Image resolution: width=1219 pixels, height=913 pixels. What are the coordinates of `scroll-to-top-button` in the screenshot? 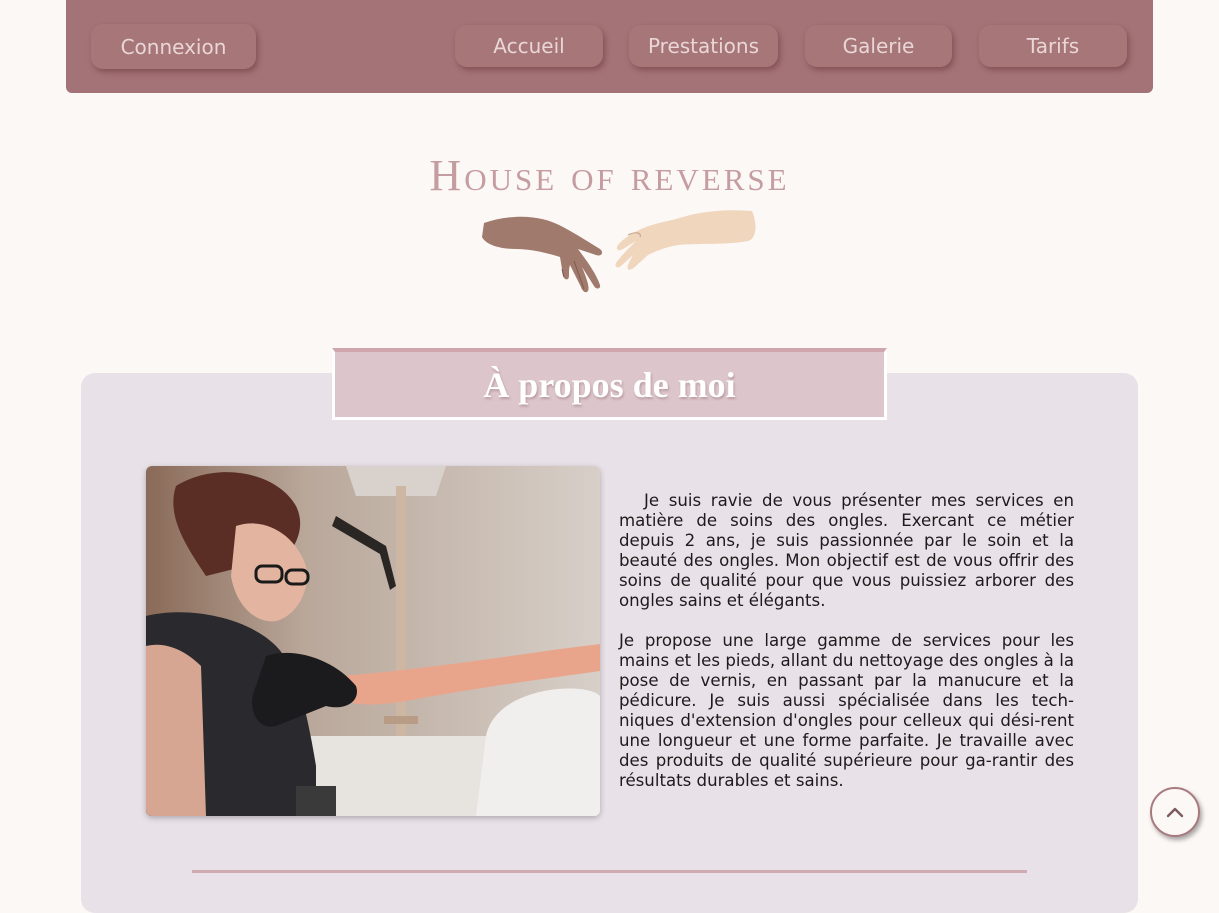 It's located at (1175, 812).